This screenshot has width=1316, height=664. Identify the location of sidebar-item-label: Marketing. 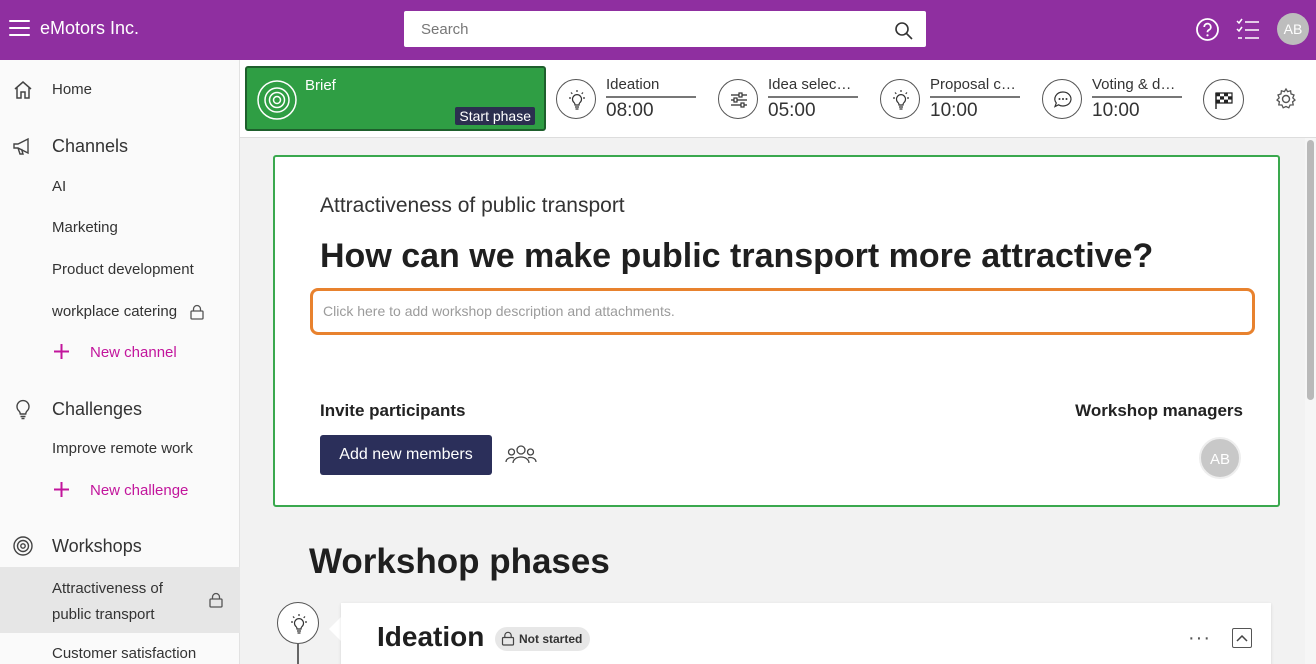
(85, 227).